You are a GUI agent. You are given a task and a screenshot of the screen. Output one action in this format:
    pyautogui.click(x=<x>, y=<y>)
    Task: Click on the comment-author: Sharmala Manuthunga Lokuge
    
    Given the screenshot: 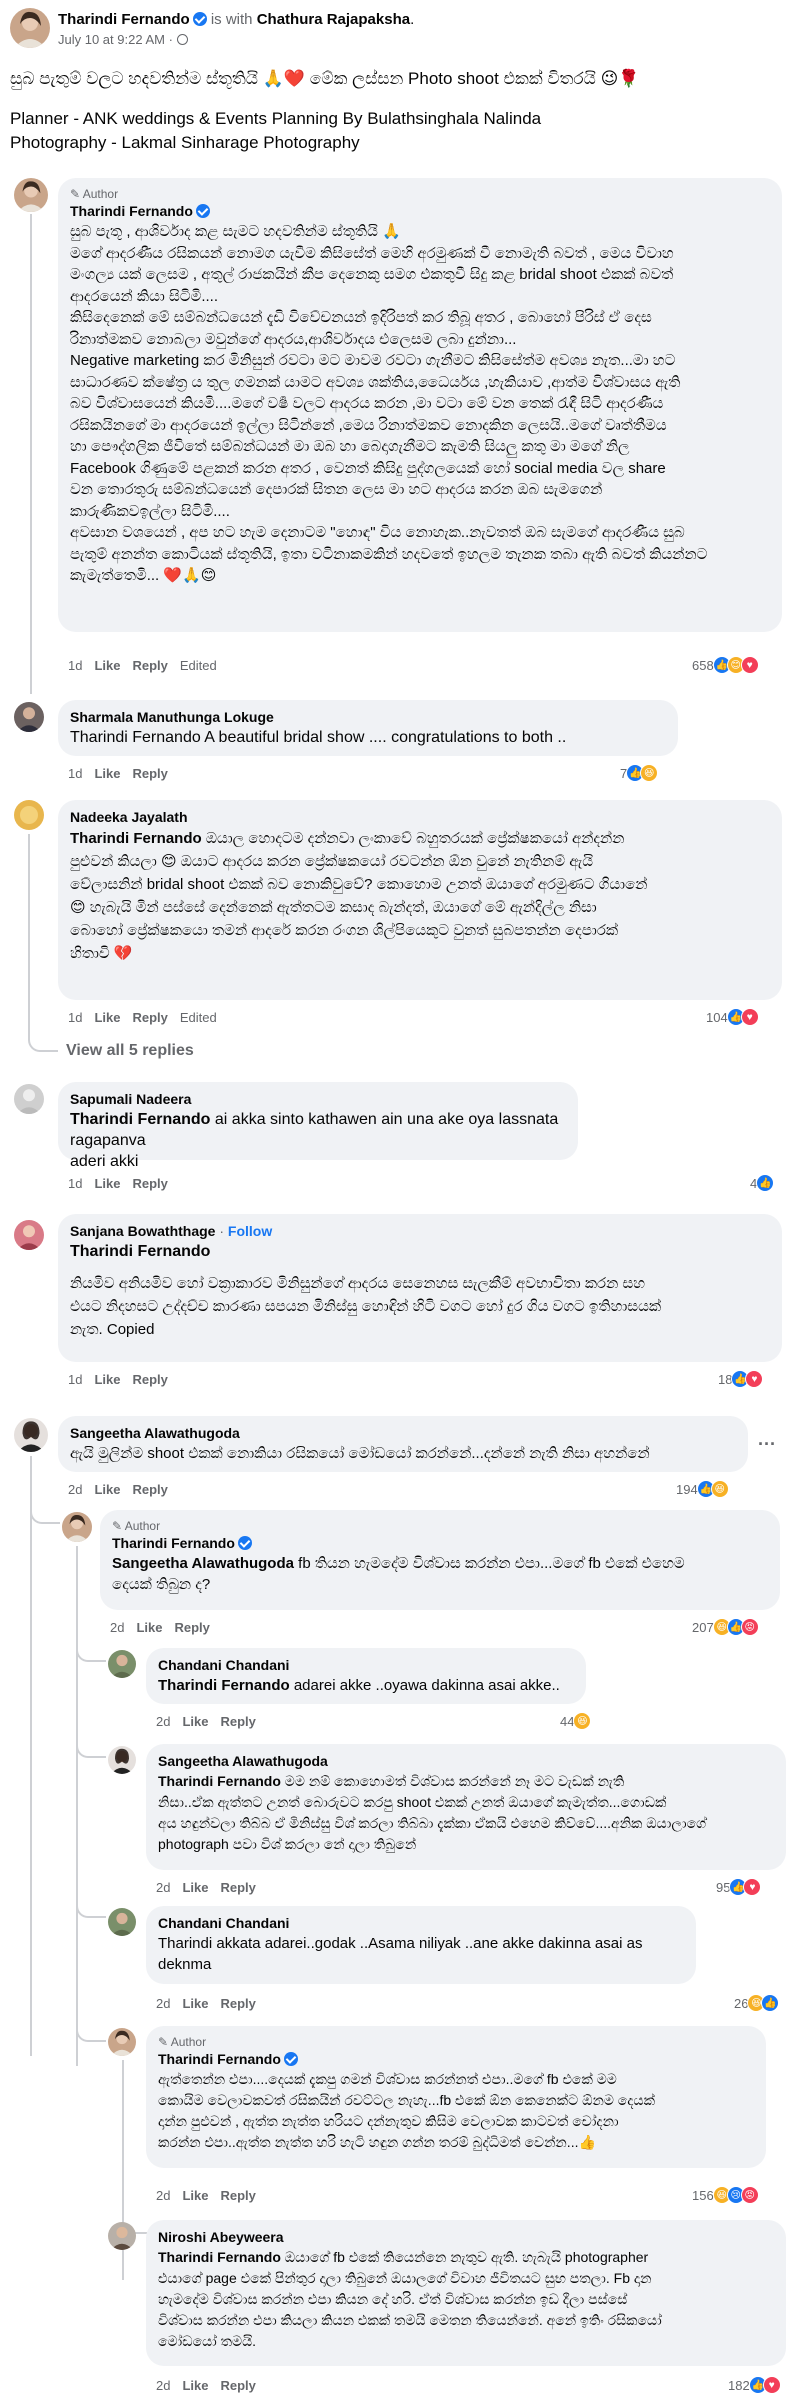 What is the action you would take?
    pyautogui.click(x=368, y=717)
    